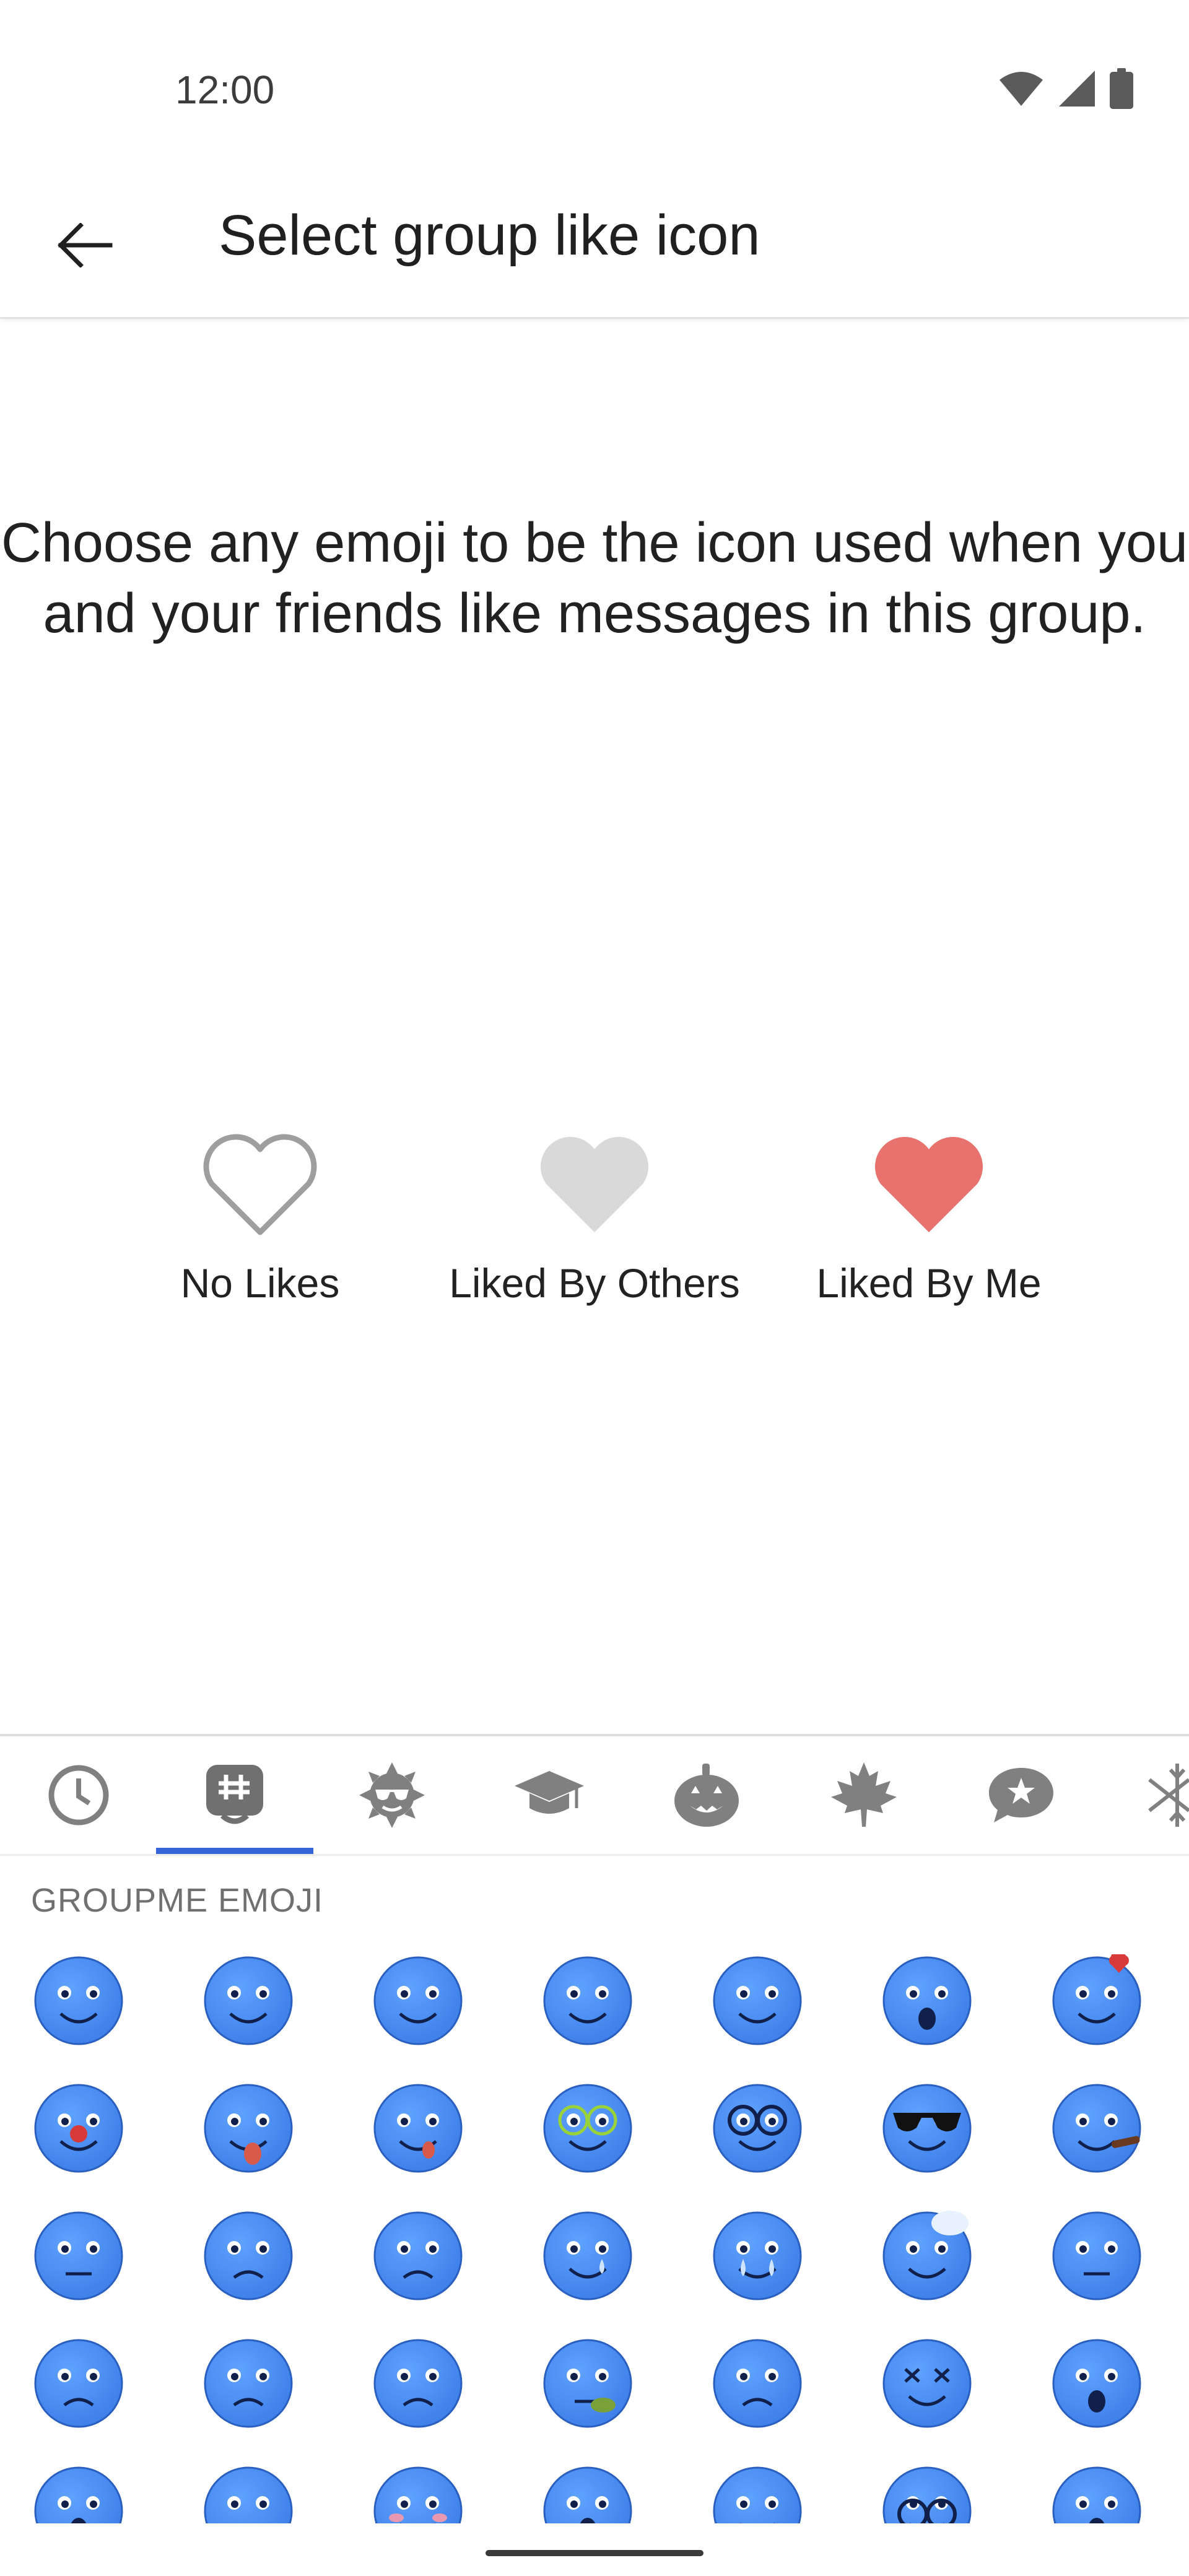  Describe the element at coordinates (1168, 1795) in the screenshot. I see `snowflake-icon` at that location.